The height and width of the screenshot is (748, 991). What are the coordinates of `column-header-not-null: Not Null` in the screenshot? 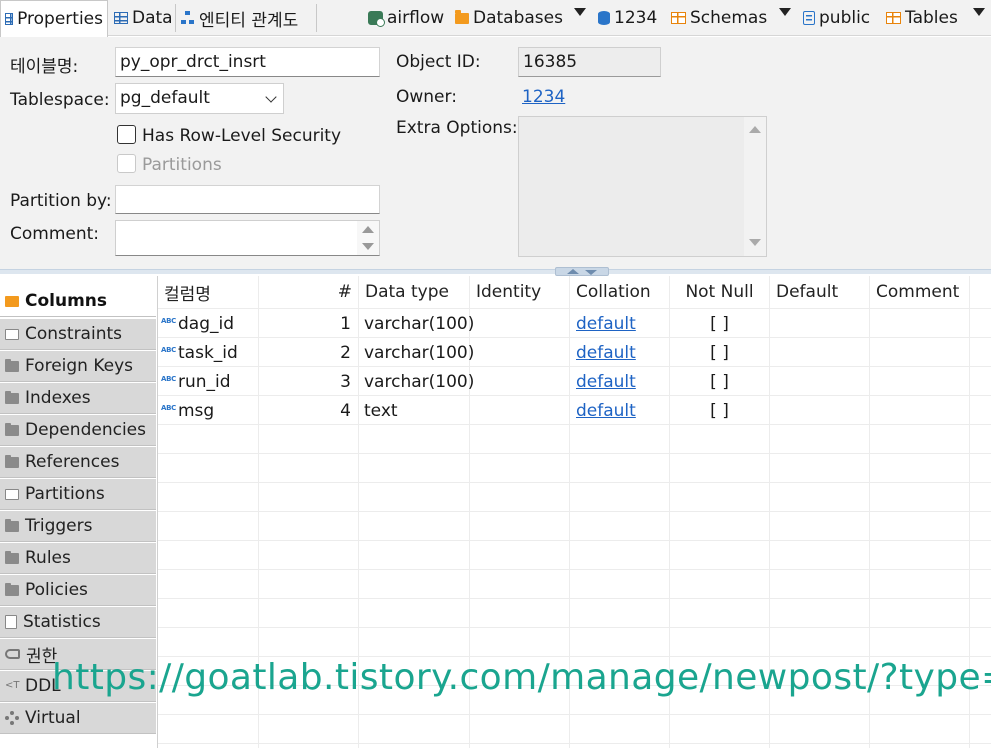 It's located at (719, 292).